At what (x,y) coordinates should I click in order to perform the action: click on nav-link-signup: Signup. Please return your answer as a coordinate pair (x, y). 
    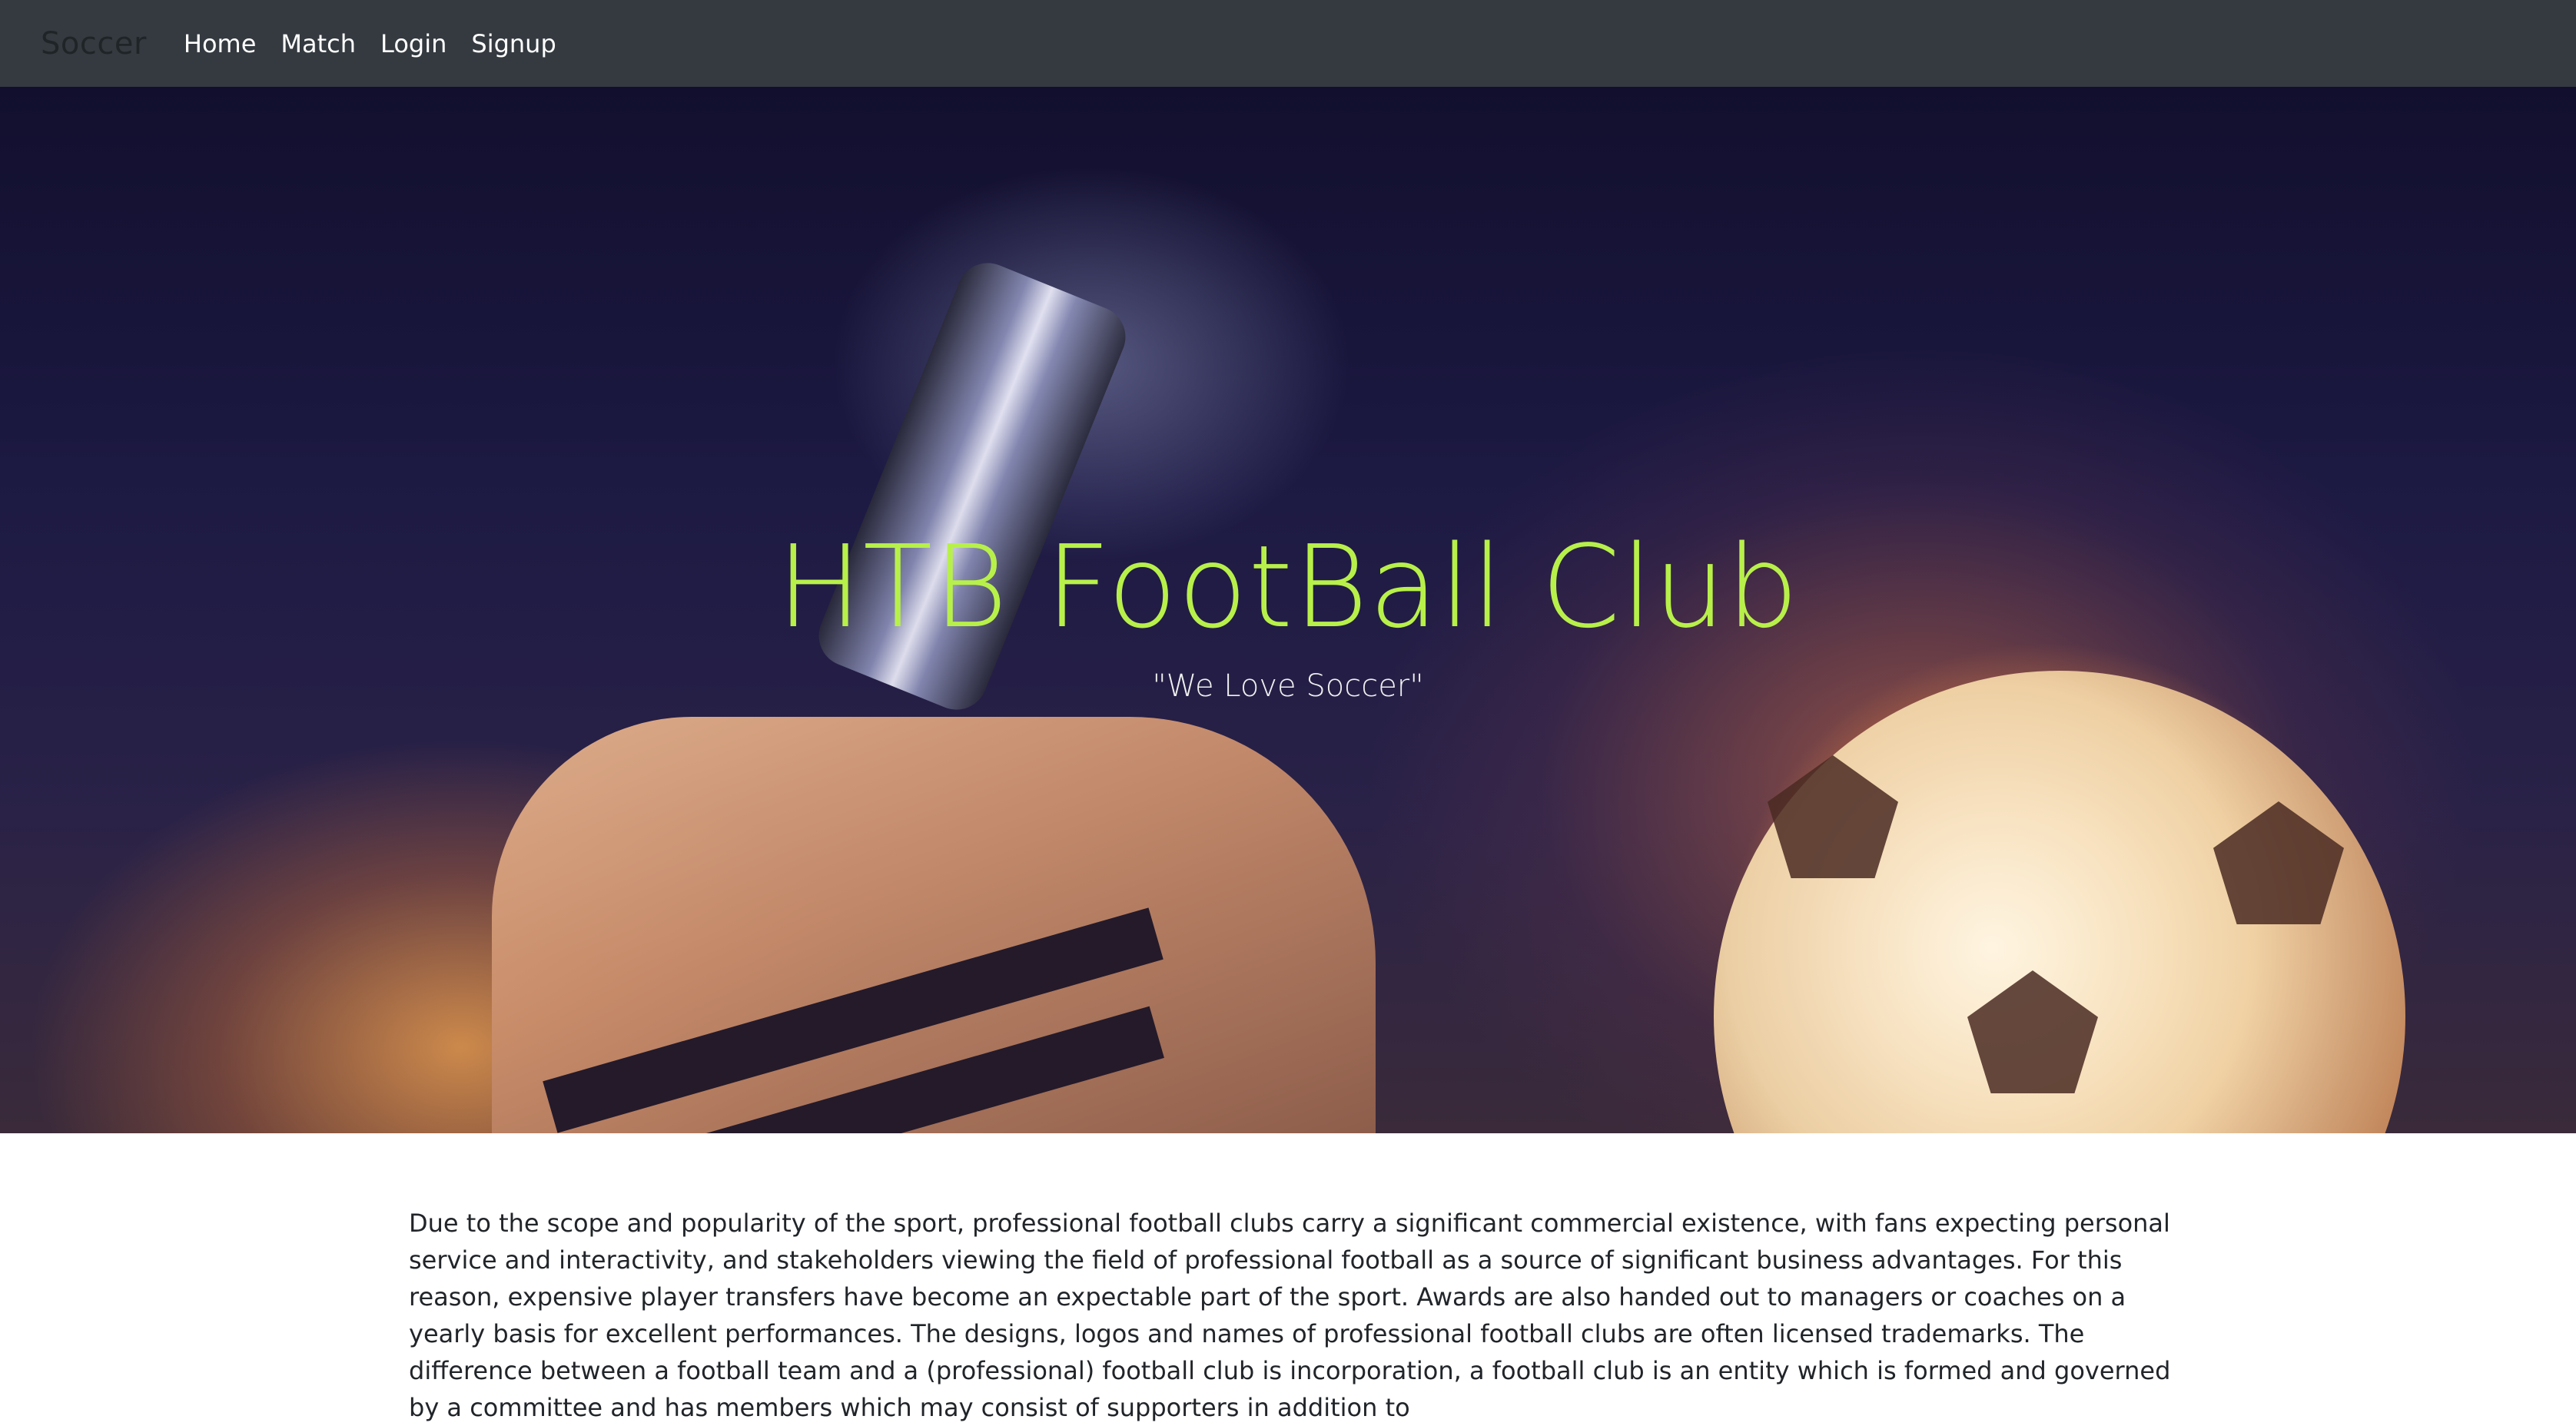
    Looking at the image, I should click on (513, 43).